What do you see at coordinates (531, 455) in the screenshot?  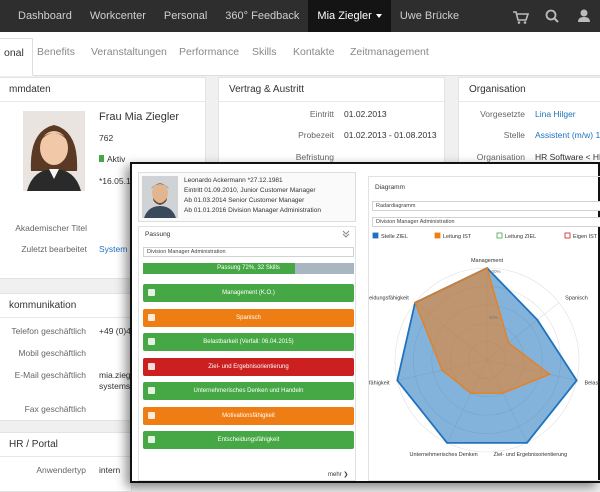 I see `category-label: Ziel- und Ergebnisorientierung` at bounding box center [531, 455].